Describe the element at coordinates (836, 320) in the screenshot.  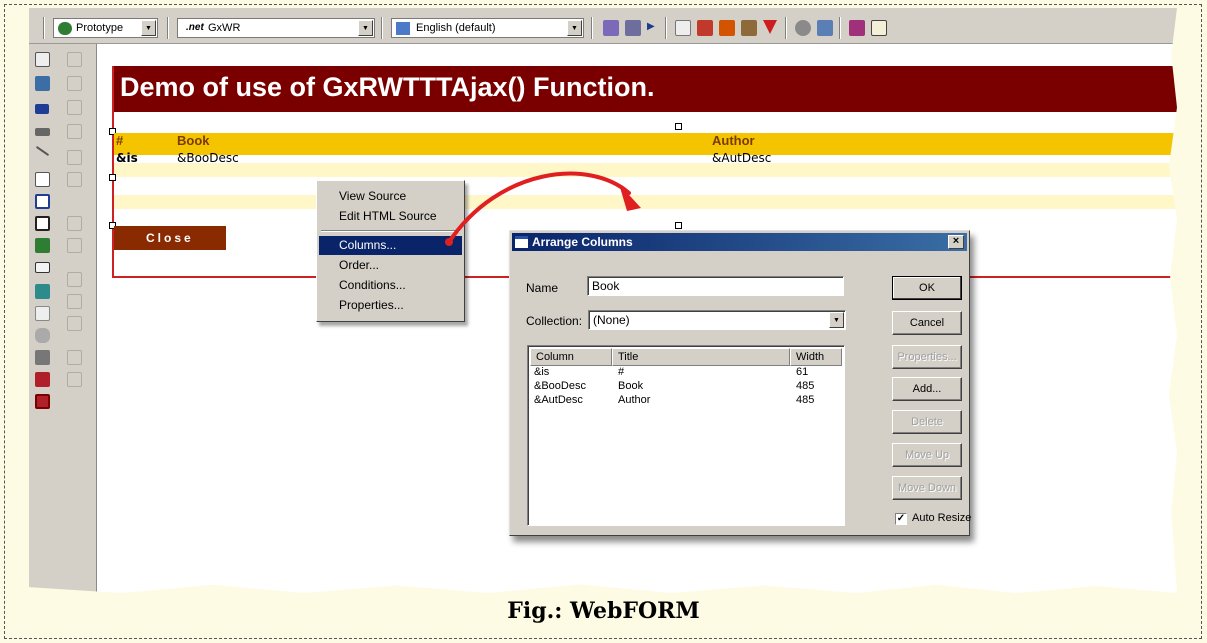
I see `chevron-down-icon: ▼` at that location.